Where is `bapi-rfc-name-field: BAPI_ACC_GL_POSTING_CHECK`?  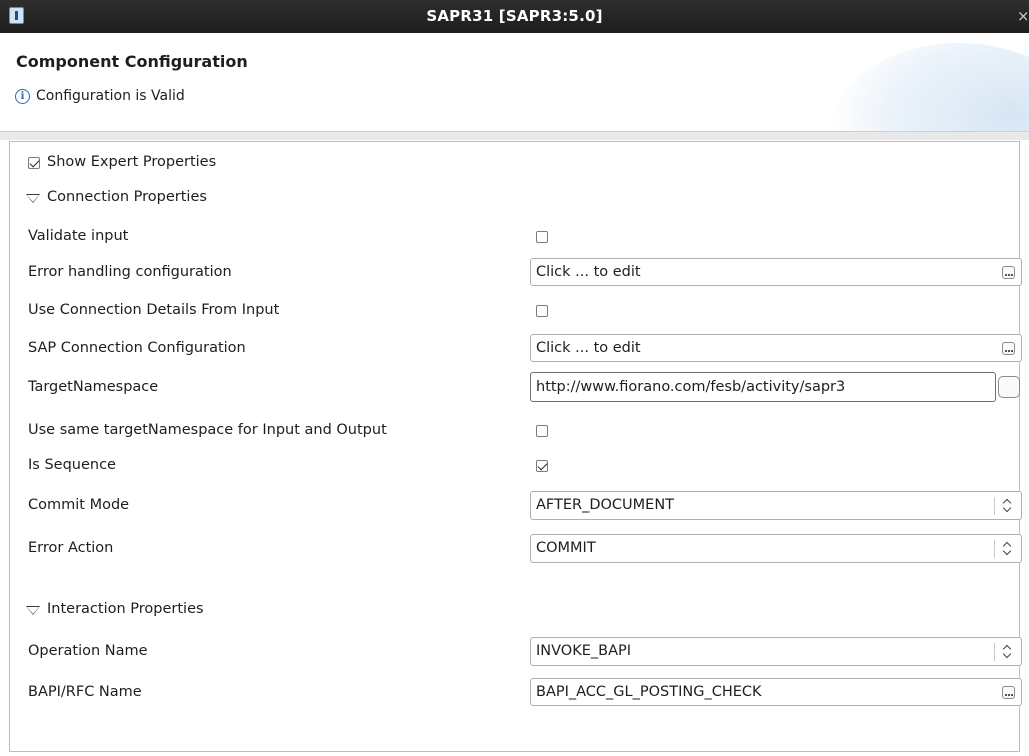 bapi-rfc-name-field: BAPI_ACC_GL_POSTING_CHECK is located at coordinates (776, 692).